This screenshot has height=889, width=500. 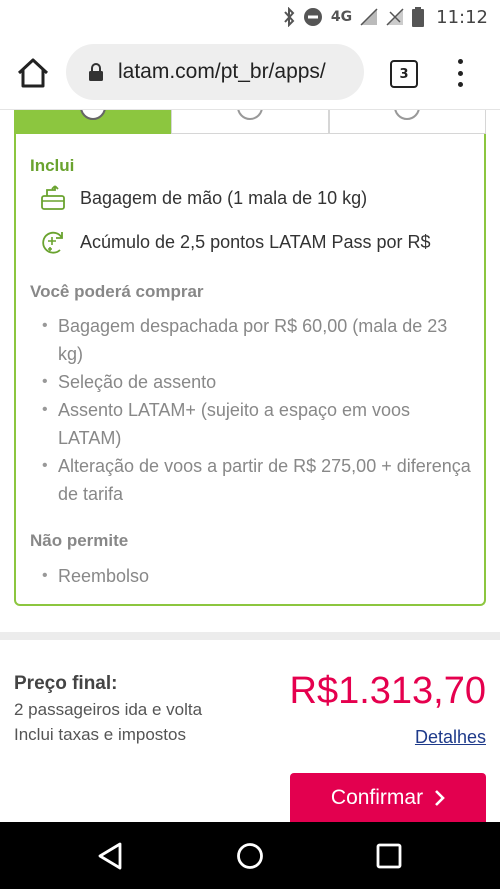 I want to click on included-title: Inclui, so click(x=52, y=165).